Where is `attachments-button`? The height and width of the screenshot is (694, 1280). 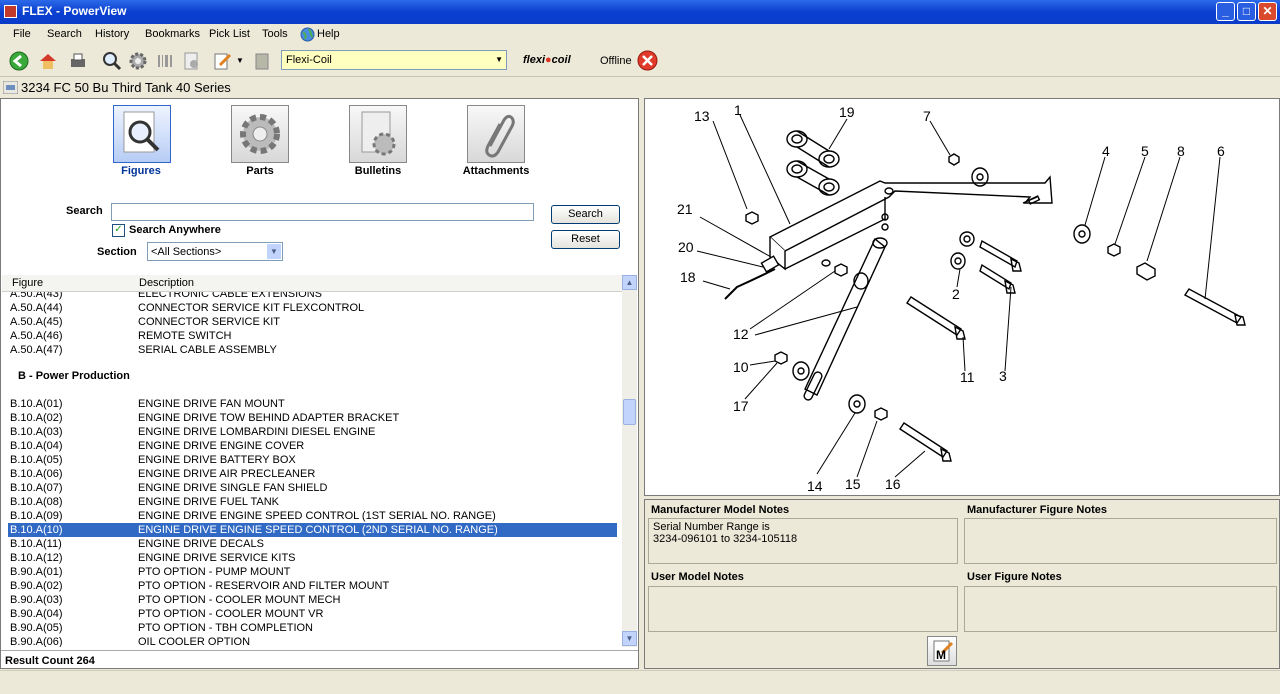
attachments-button is located at coordinates (496, 134).